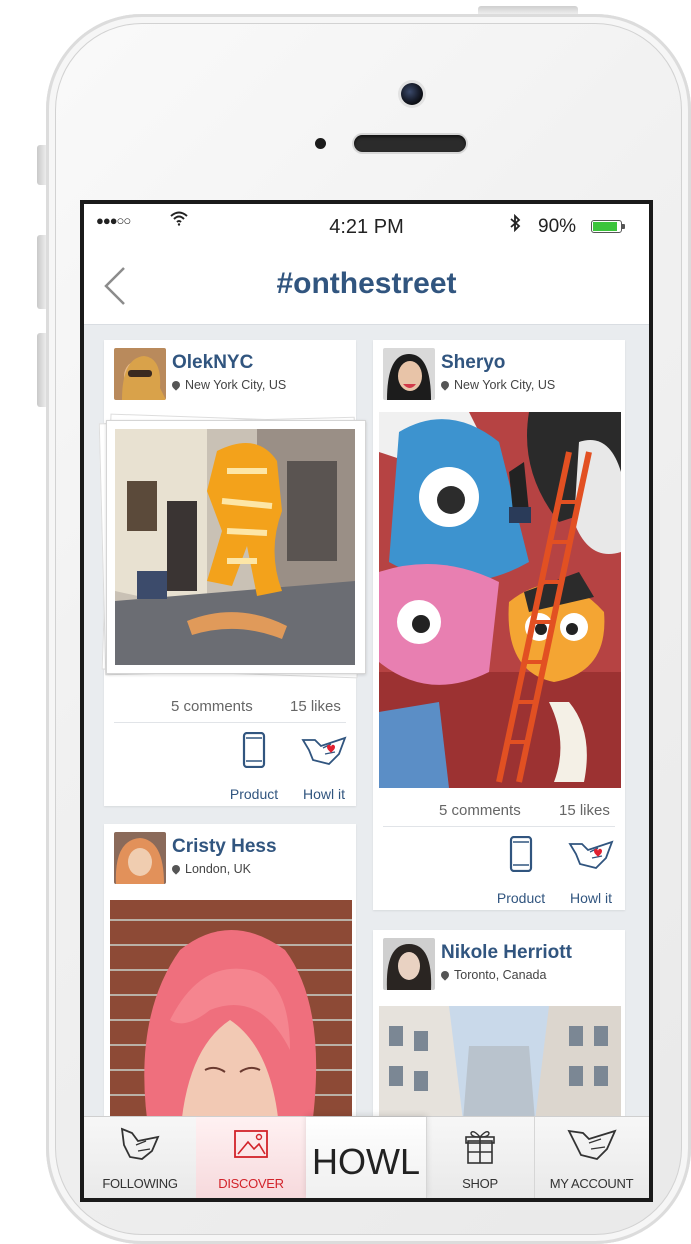 The width and height of the screenshot is (691, 1244). I want to click on page-title: #onthestreet, so click(366, 283).